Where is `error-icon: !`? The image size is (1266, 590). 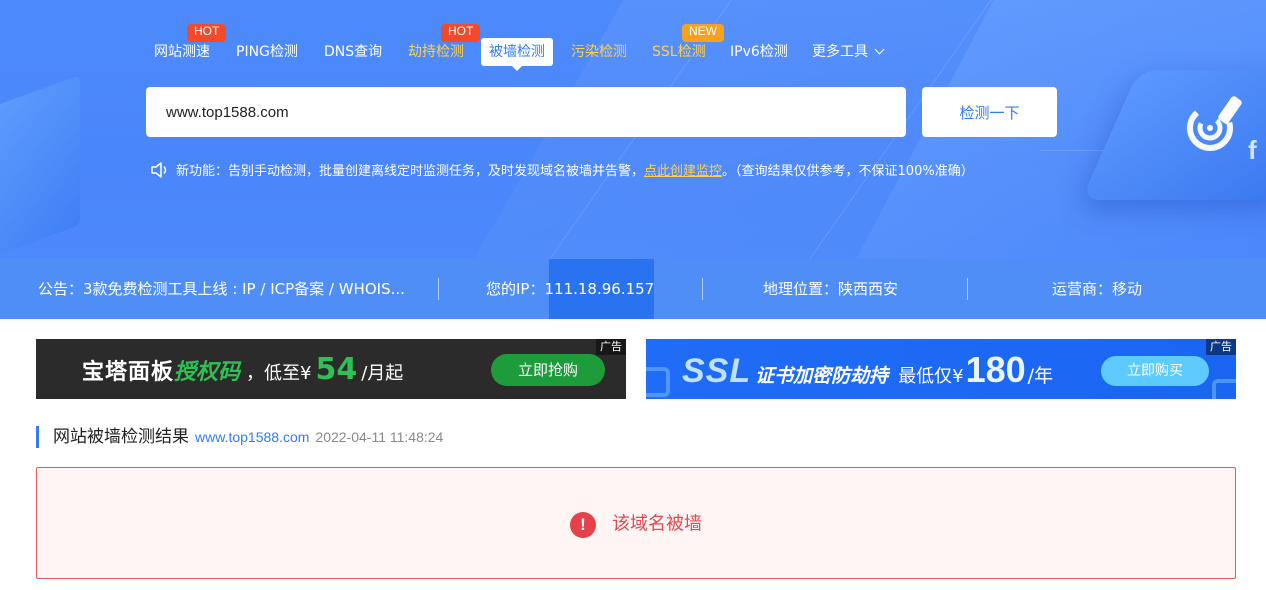
error-icon: ! is located at coordinates (583, 524).